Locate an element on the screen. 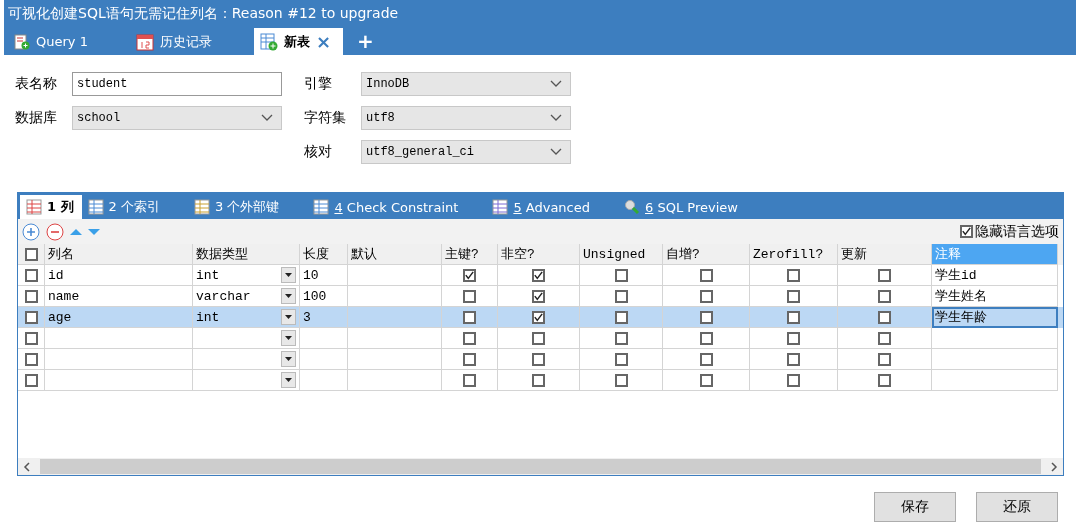  field-label: 数据库 is located at coordinates (36, 118).